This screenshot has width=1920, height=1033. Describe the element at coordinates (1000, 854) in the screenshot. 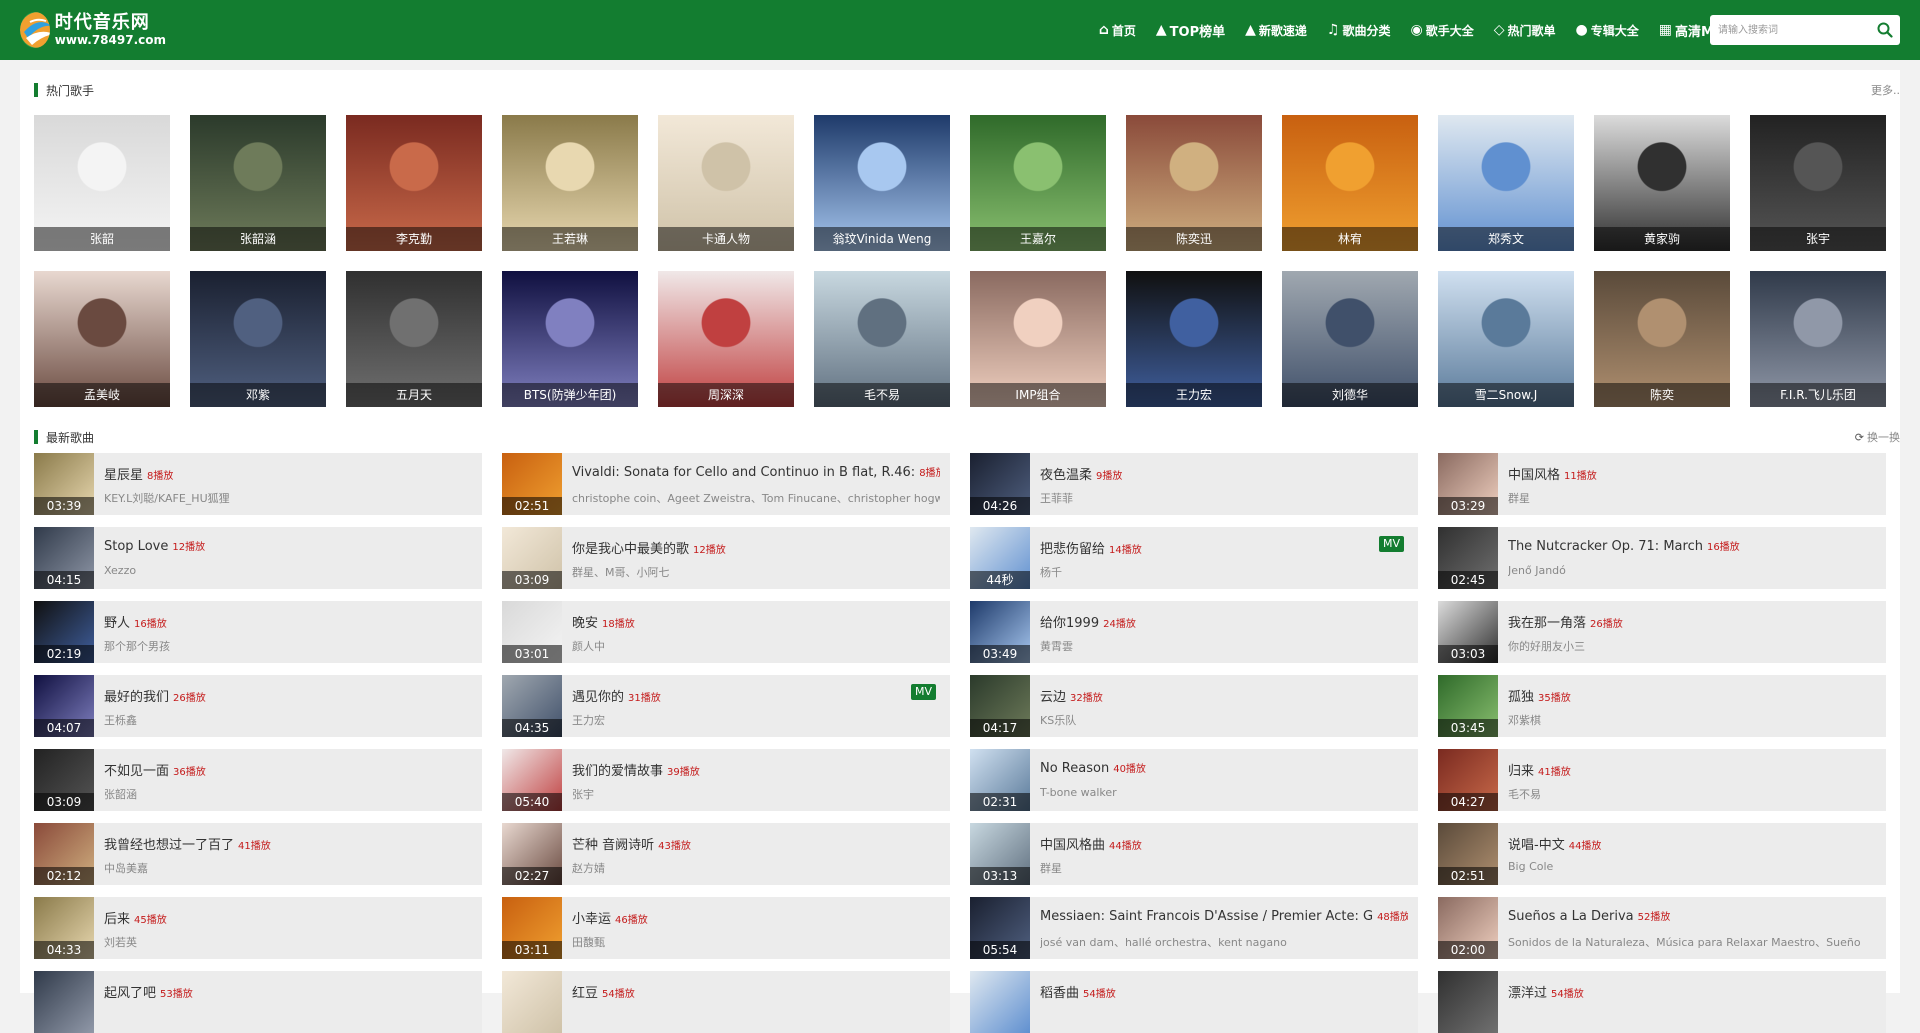

I see `song-cover: 03:13` at that location.